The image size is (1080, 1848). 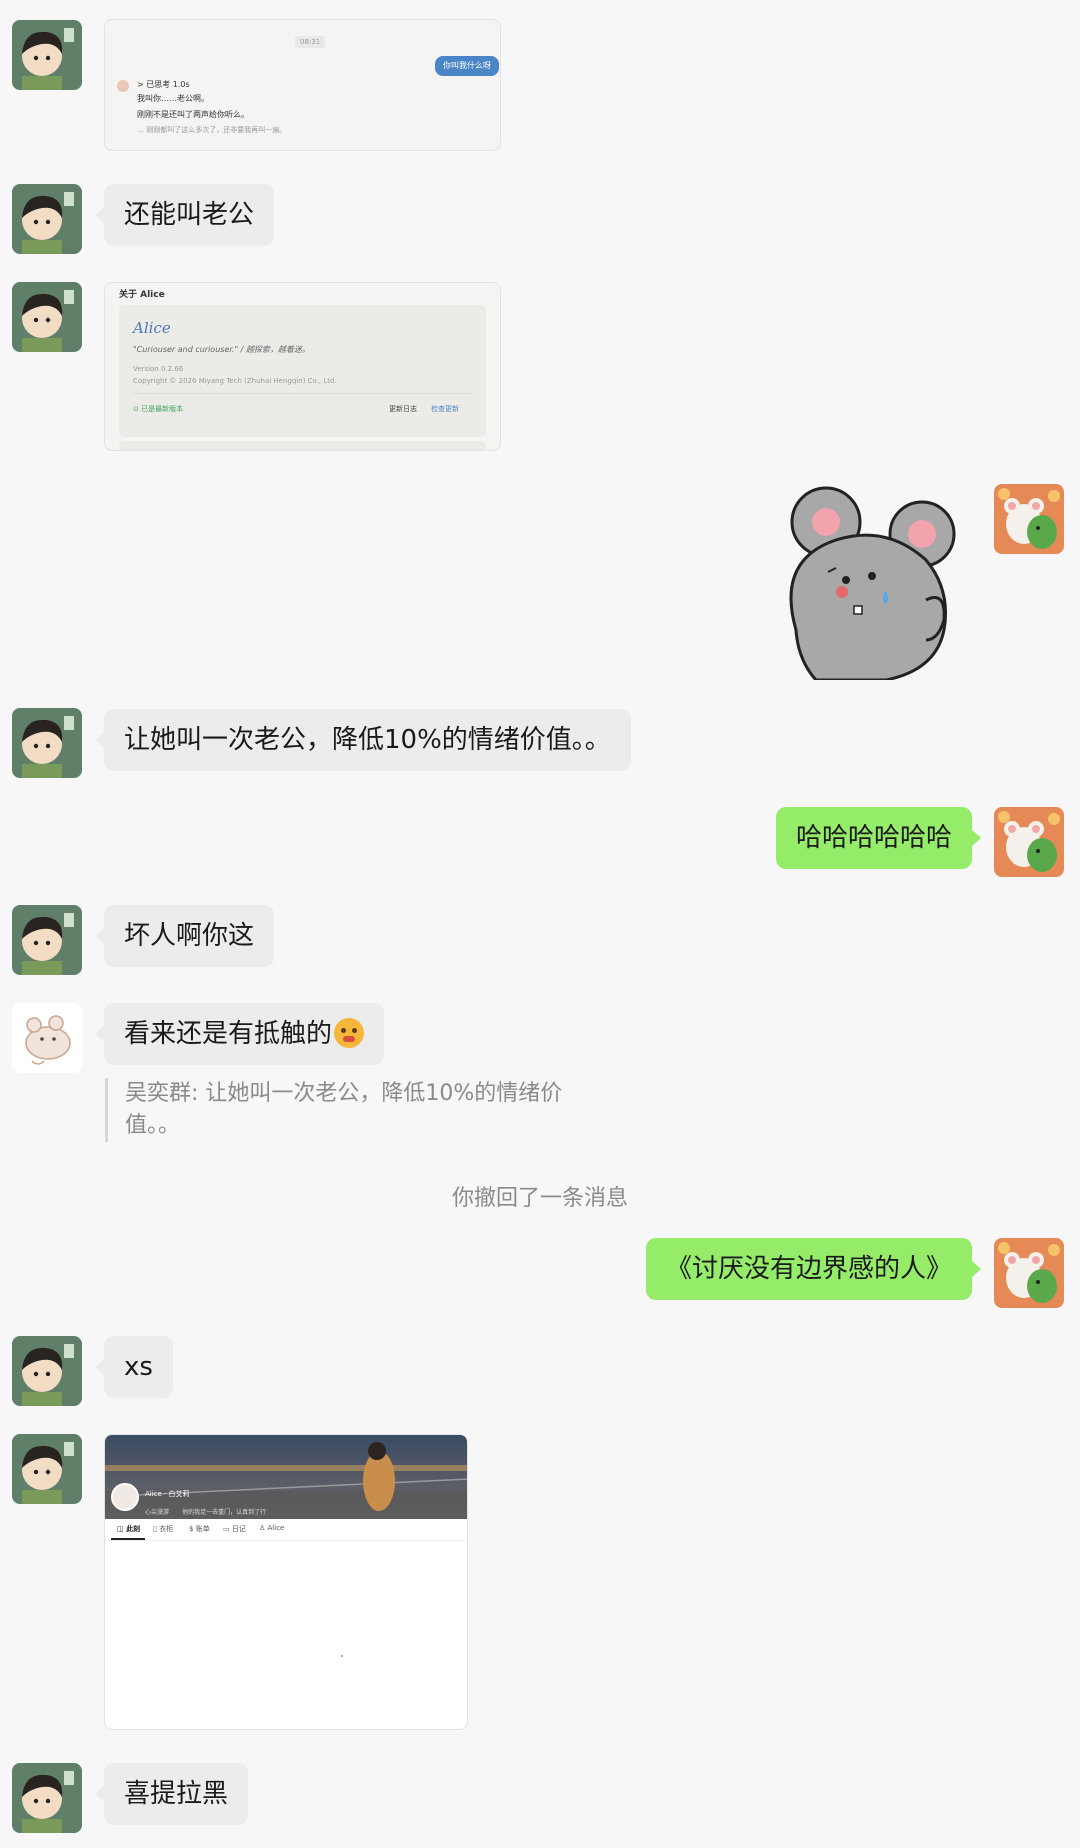 I want to click on profile-tab-bar: ◫ 此刻 ▯ 衣柜 $ 账单 ▭ 日记 ♙ Alice, so click(x=286, y=1530).